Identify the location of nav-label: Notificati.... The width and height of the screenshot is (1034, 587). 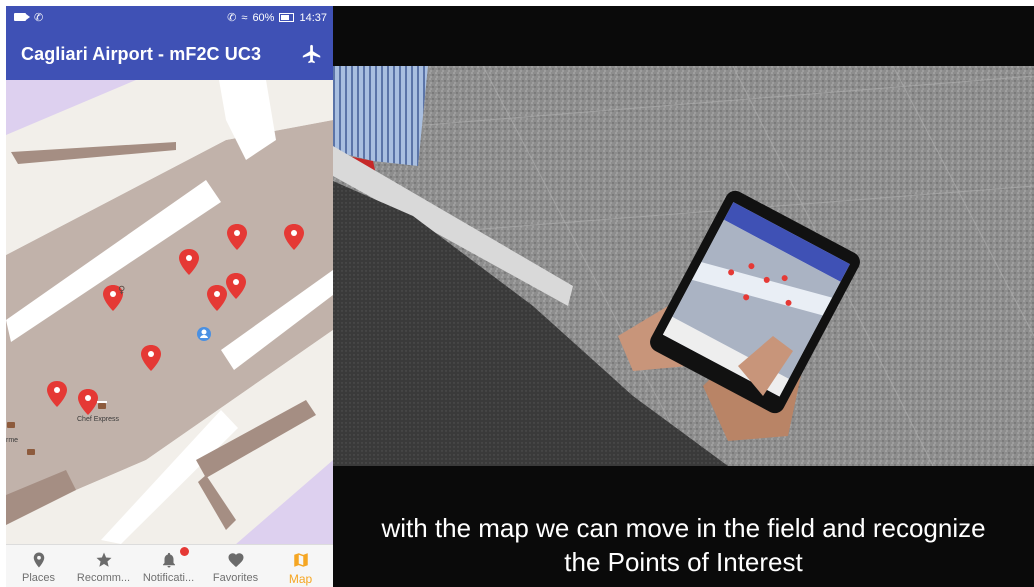
(168, 578).